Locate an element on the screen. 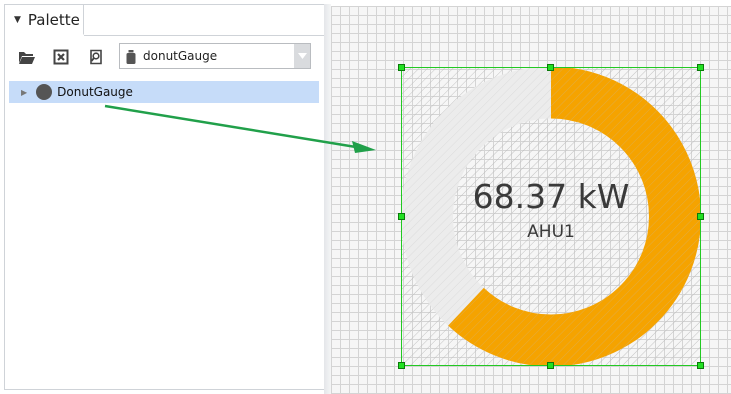  resize-handle-ne is located at coordinates (700, 67).